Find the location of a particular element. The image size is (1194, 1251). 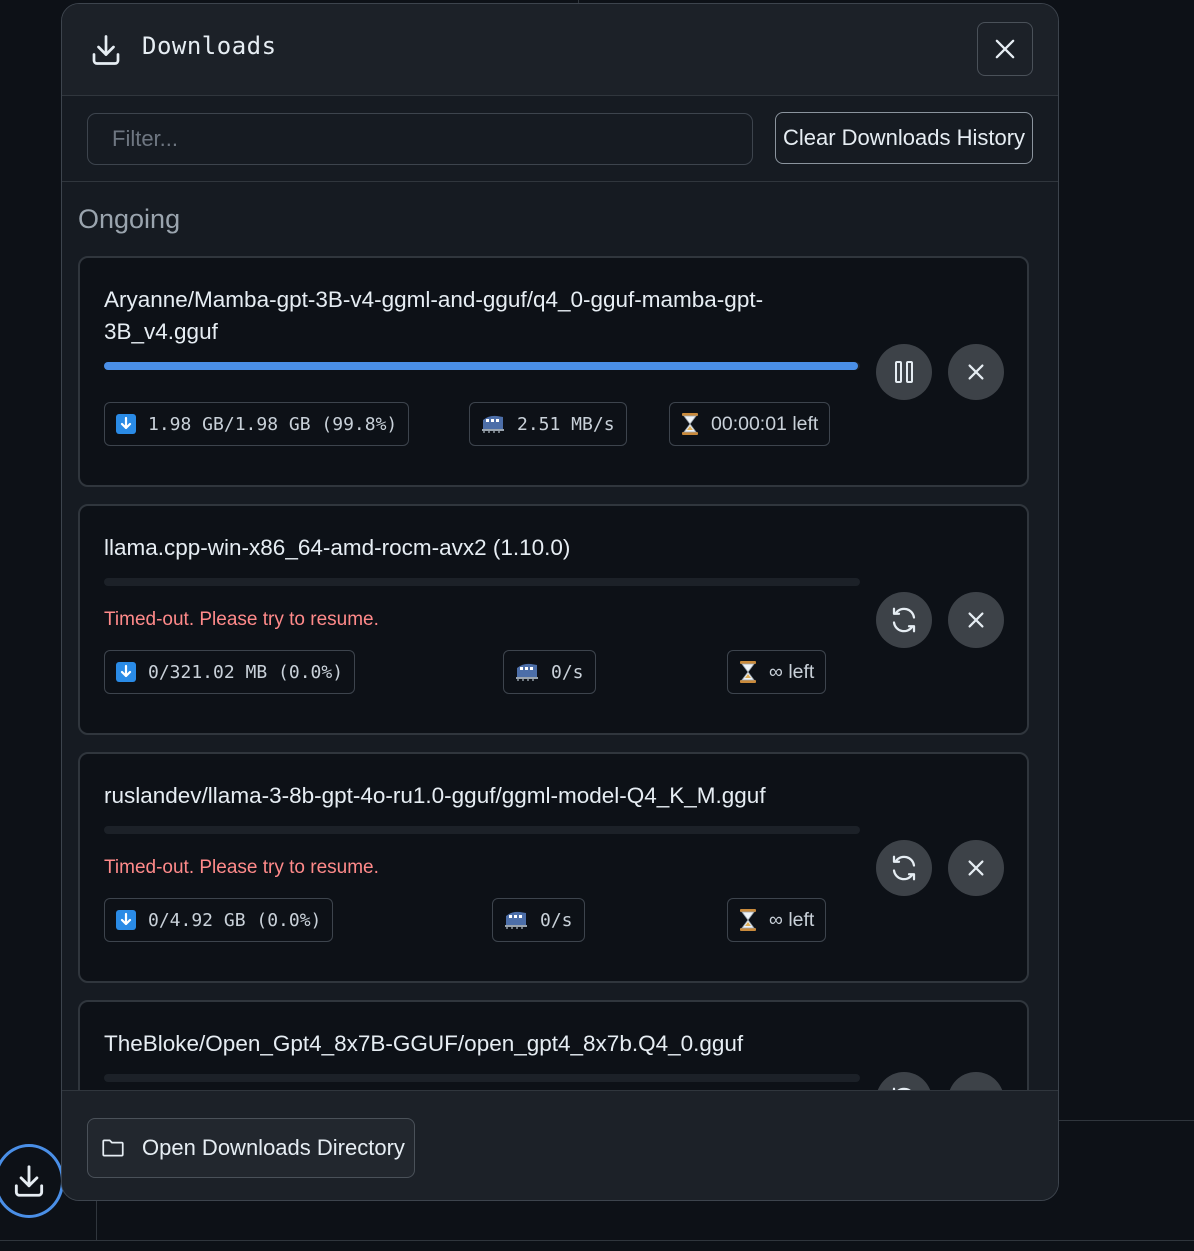

size-text: 0/321.02 MB (0.0%) is located at coordinates (246, 672).